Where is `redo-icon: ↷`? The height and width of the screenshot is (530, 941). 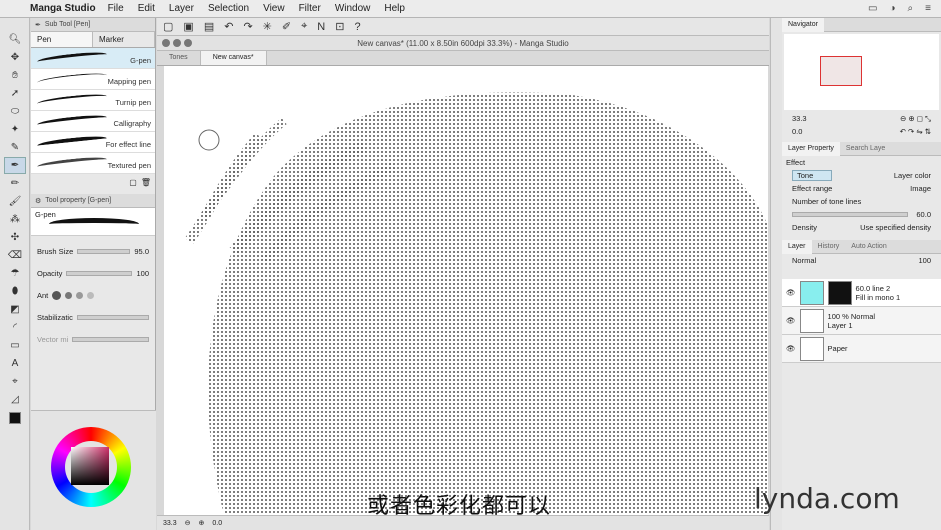 redo-icon: ↷ is located at coordinates (247, 26).